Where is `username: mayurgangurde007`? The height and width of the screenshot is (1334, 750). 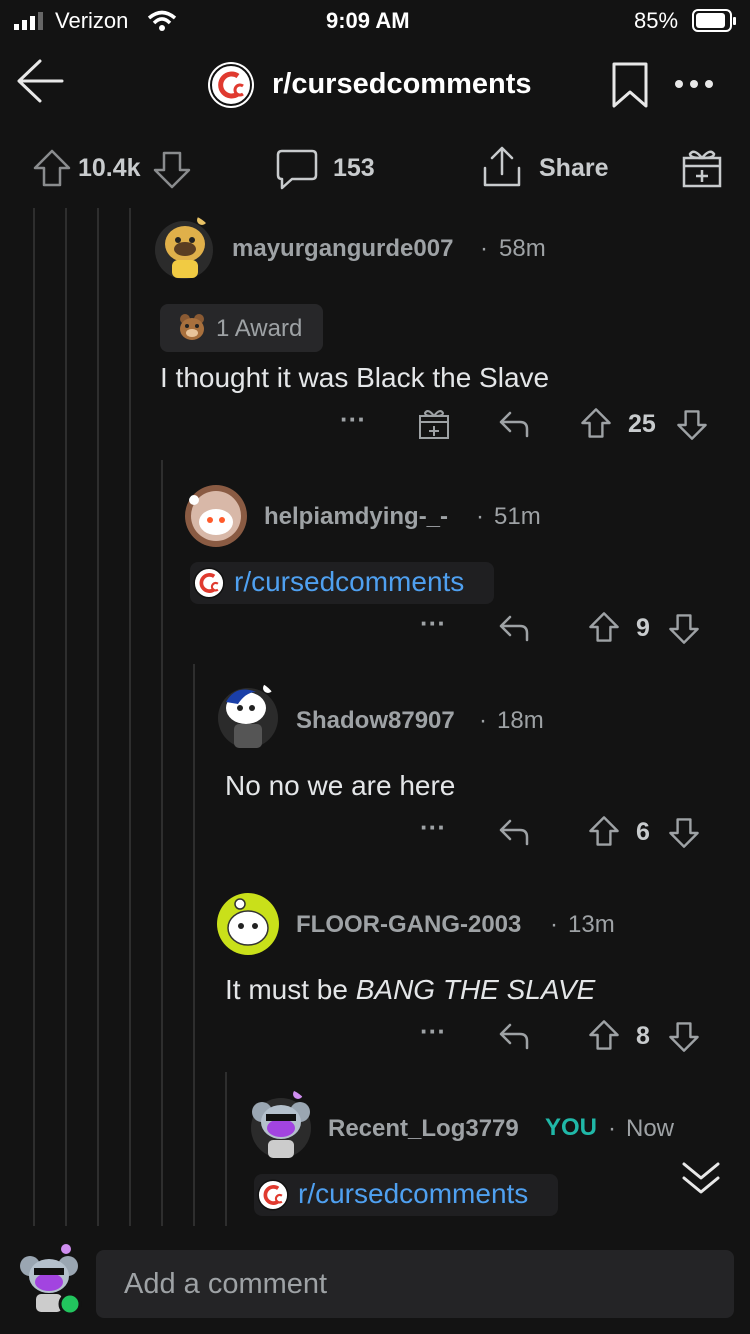 username: mayurgangurde007 is located at coordinates (342, 249).